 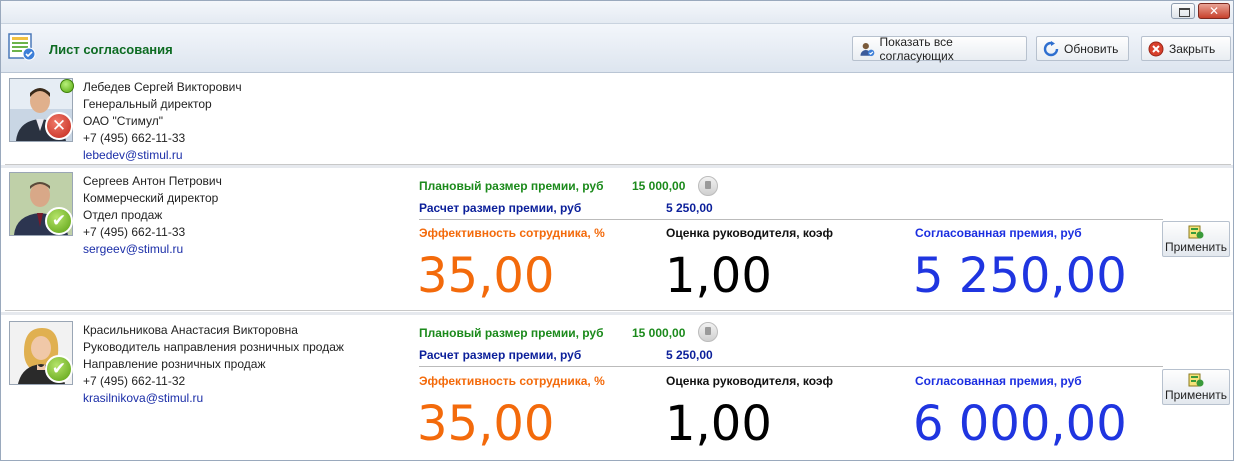 What do you see at coordinates (867, 49) in the screenshot?
I see `users-approve-icon` at bounding box center [867, 49].